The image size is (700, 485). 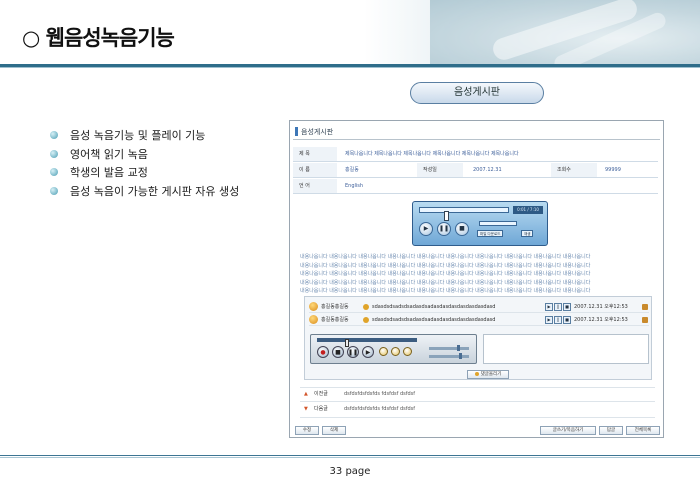 I want to click on write-button: 글쓰기/목음하기, so click(x=568, y=430).